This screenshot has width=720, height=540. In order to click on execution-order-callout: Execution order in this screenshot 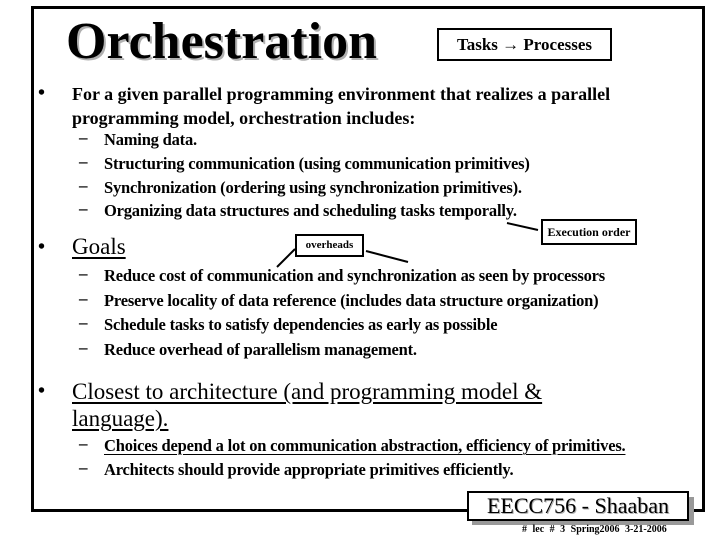, I will do `click(589, 232)`.